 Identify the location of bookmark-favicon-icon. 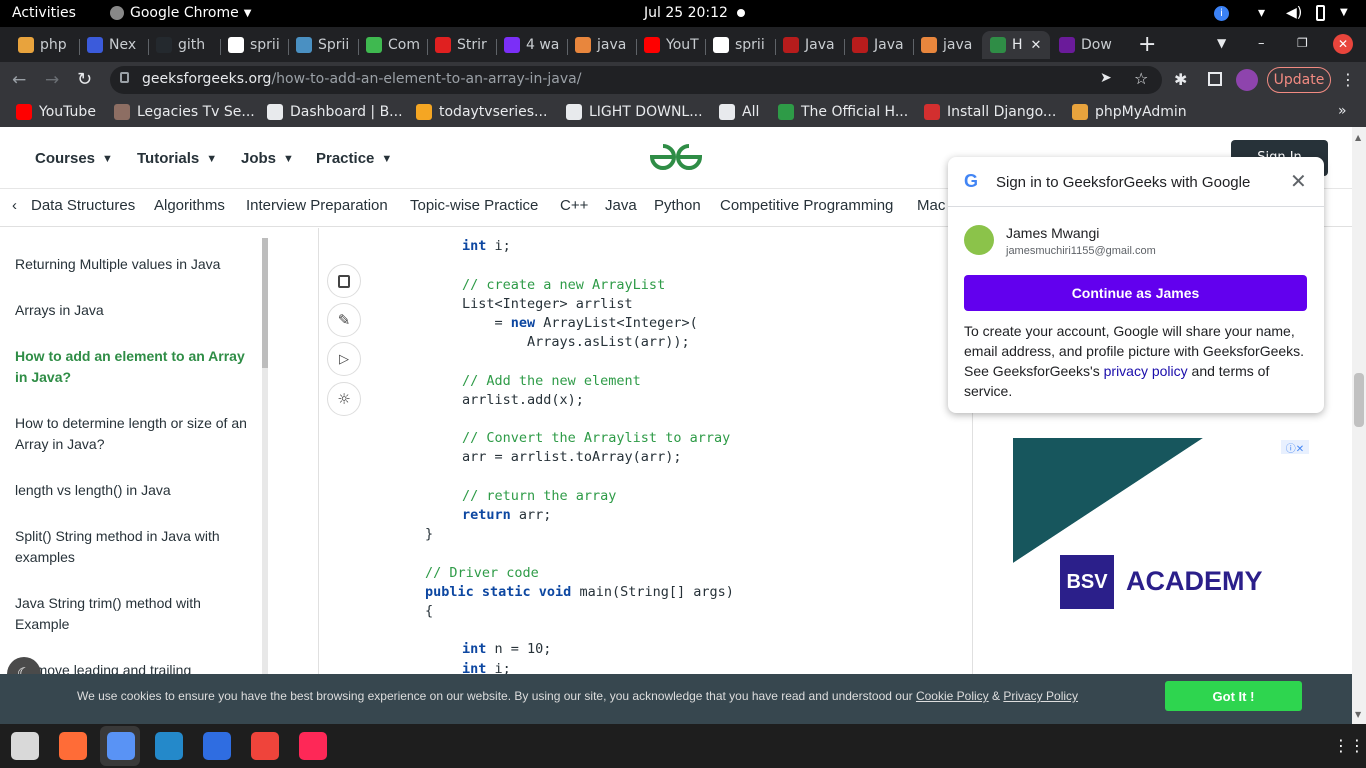
(275, 112).